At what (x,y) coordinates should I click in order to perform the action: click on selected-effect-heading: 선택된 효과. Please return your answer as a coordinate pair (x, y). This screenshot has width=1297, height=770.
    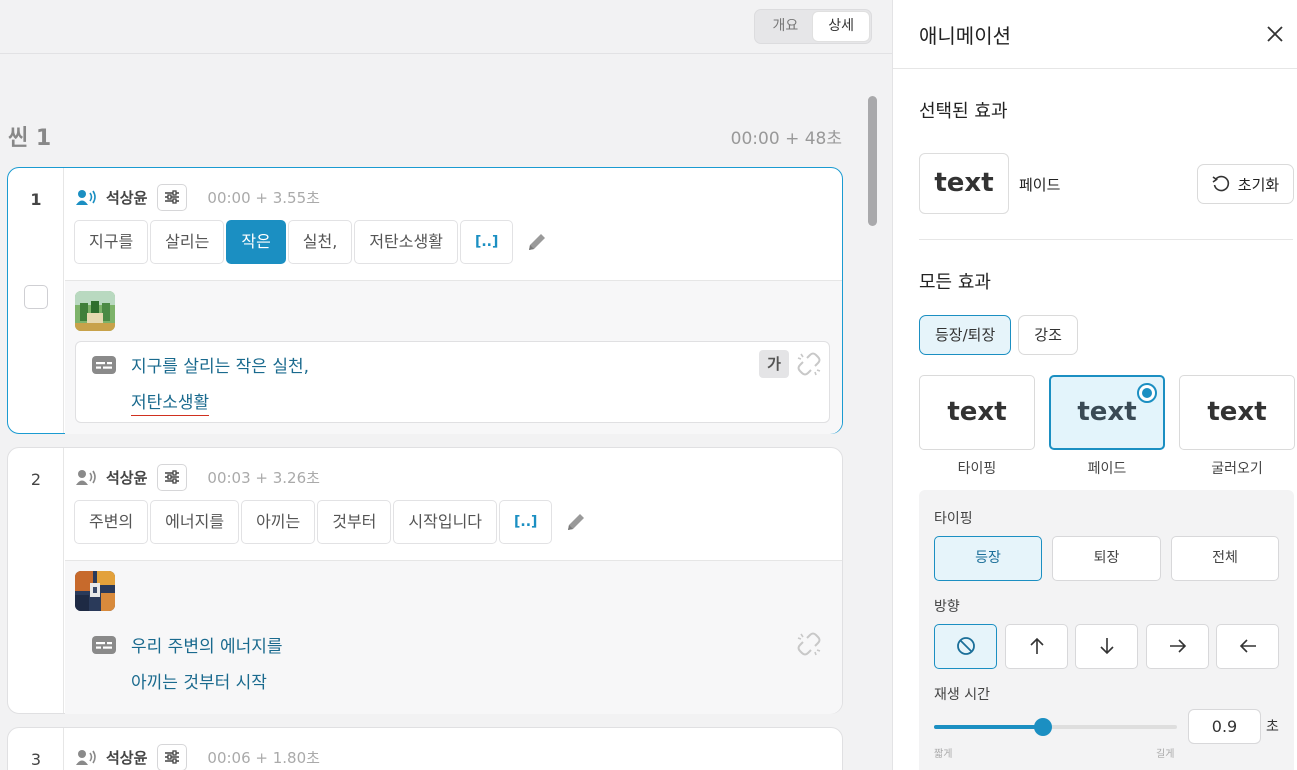
    Looking at the image, I should click on (963, 111).